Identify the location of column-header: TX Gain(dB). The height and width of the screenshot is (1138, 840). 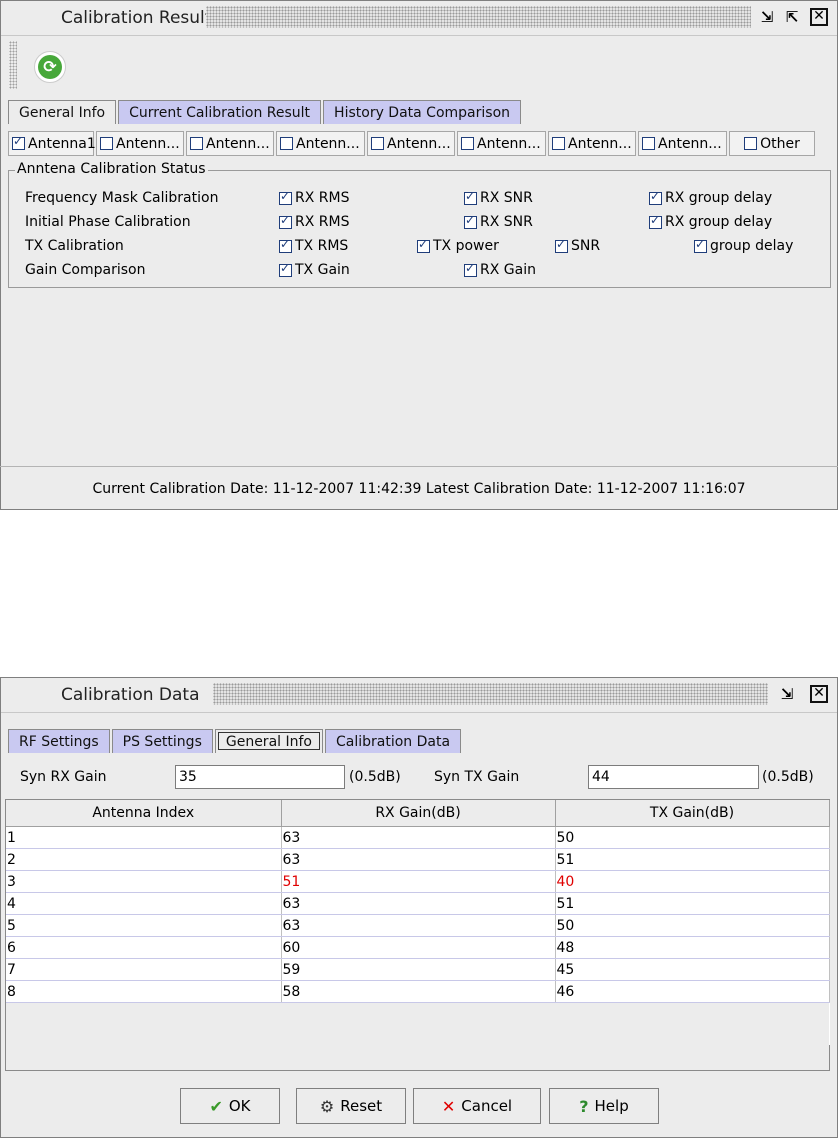
(692, 813).